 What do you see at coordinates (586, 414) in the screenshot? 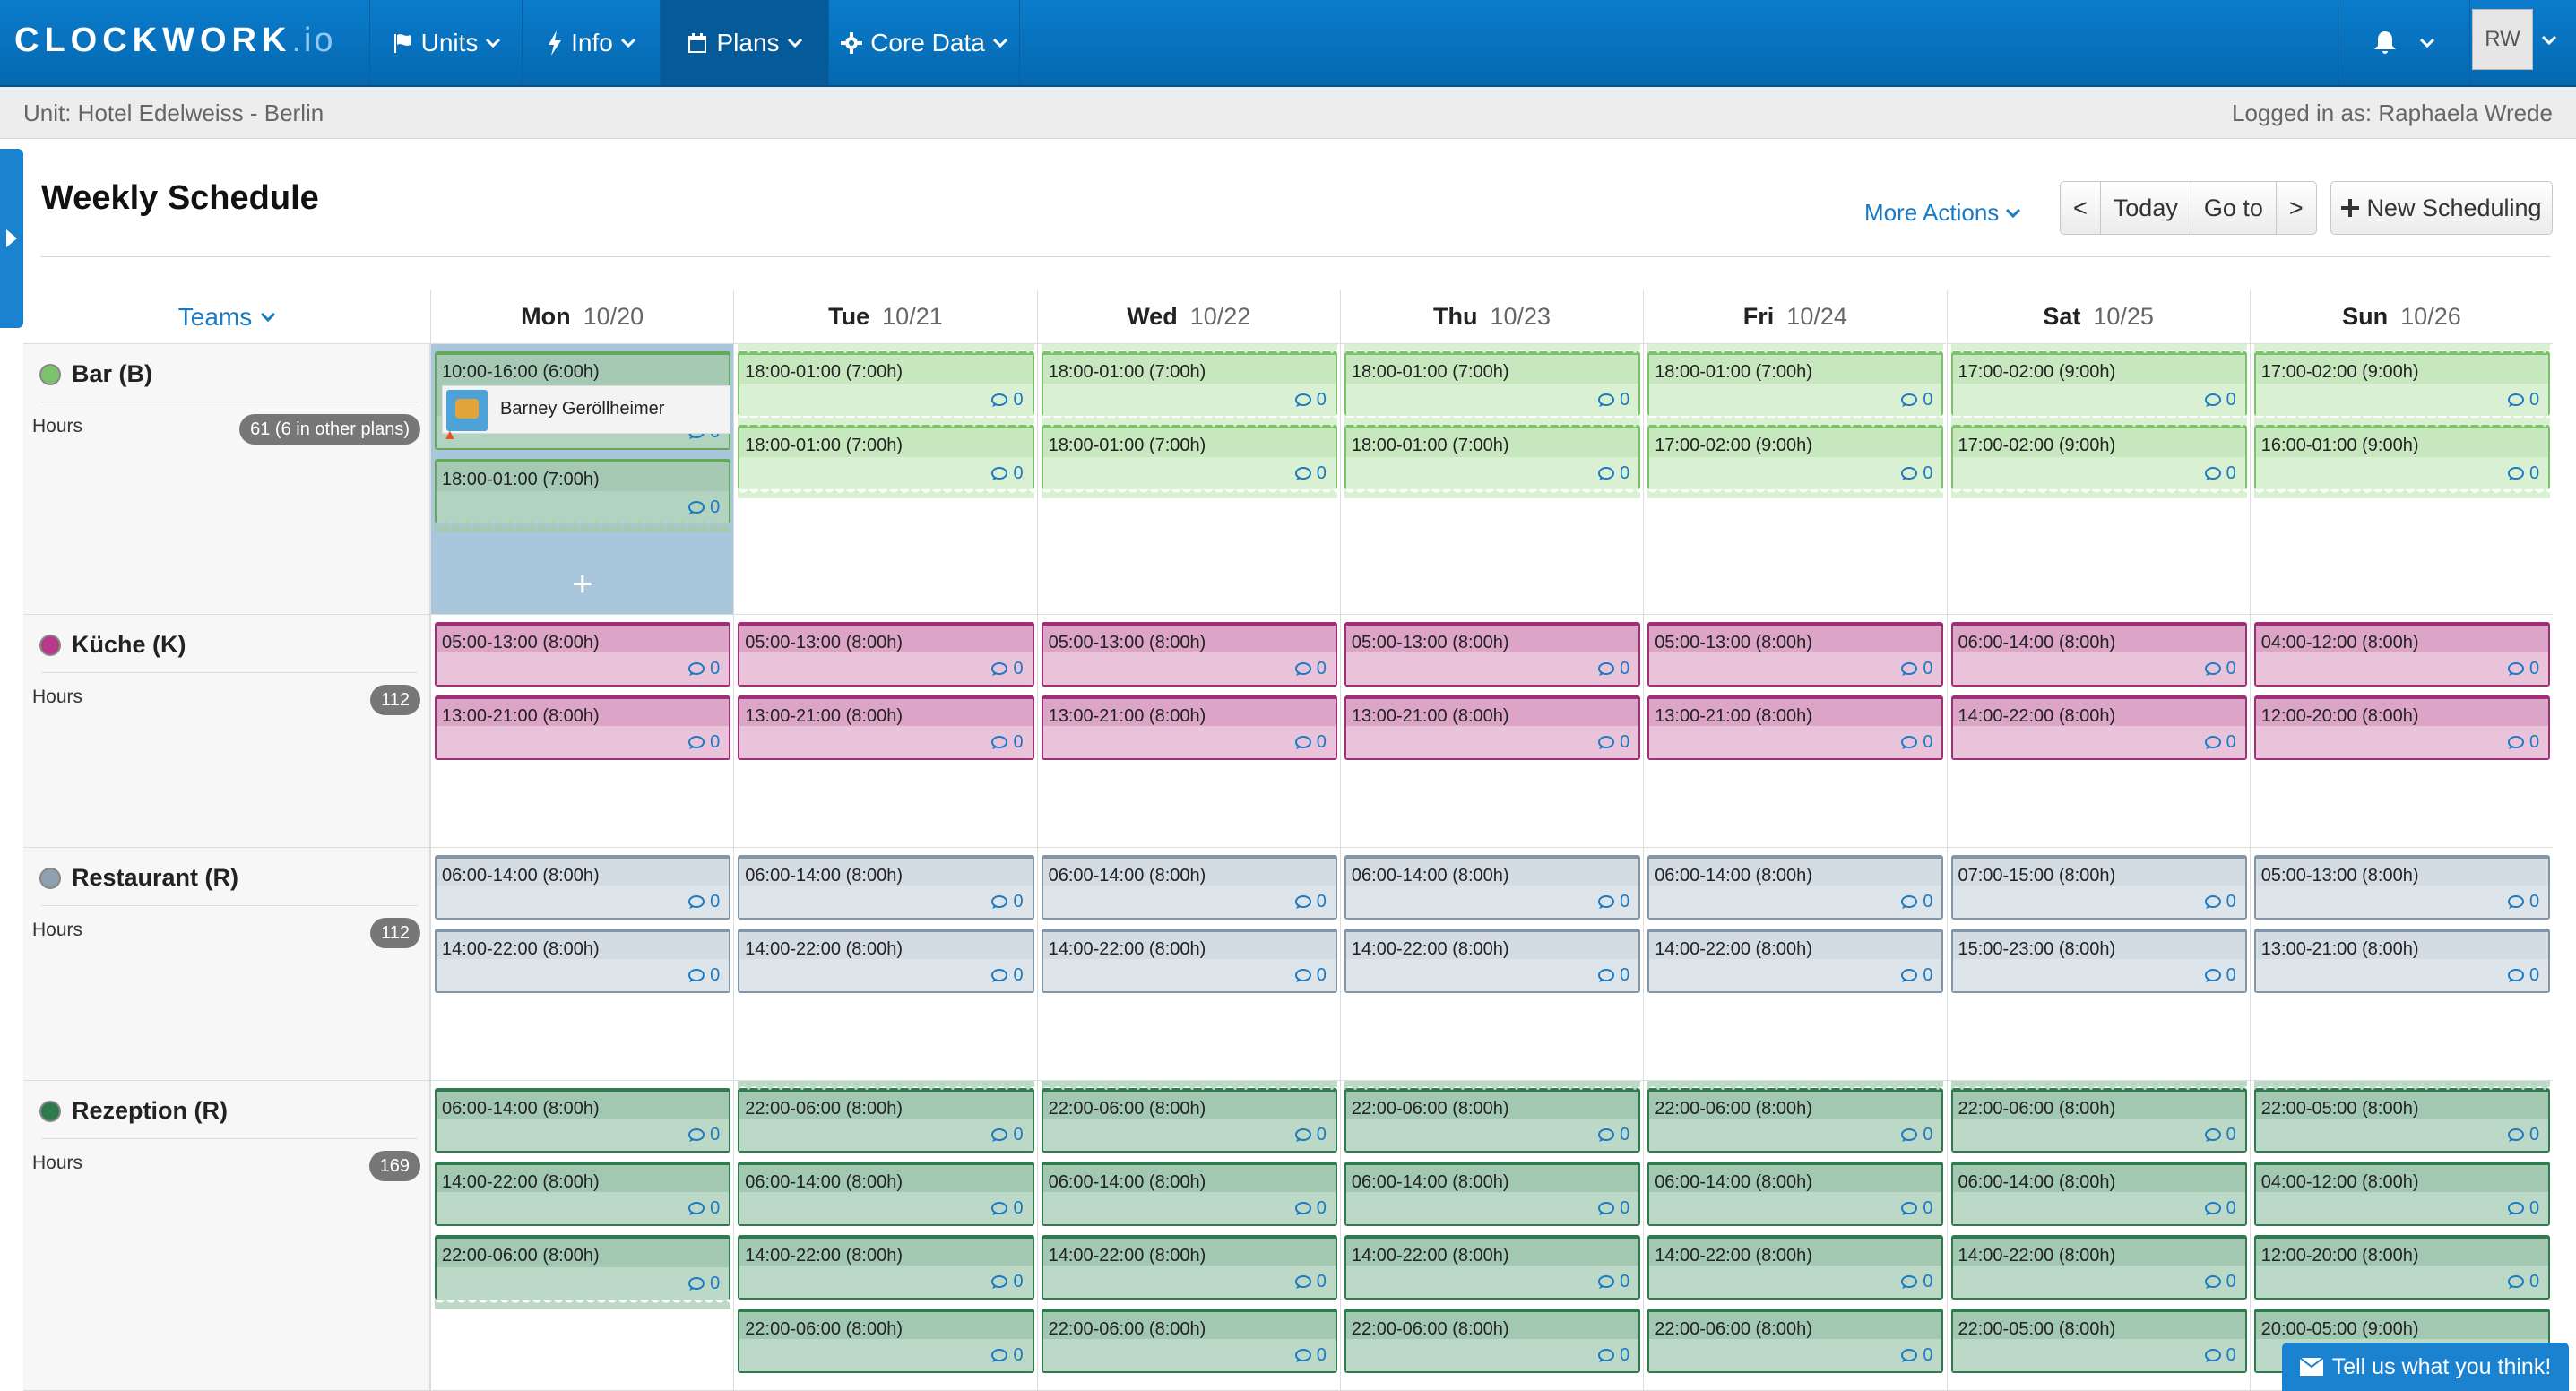
I see `assigned-employee: ▲ Barney Geröllheimer` at bounding box center [586, 414].